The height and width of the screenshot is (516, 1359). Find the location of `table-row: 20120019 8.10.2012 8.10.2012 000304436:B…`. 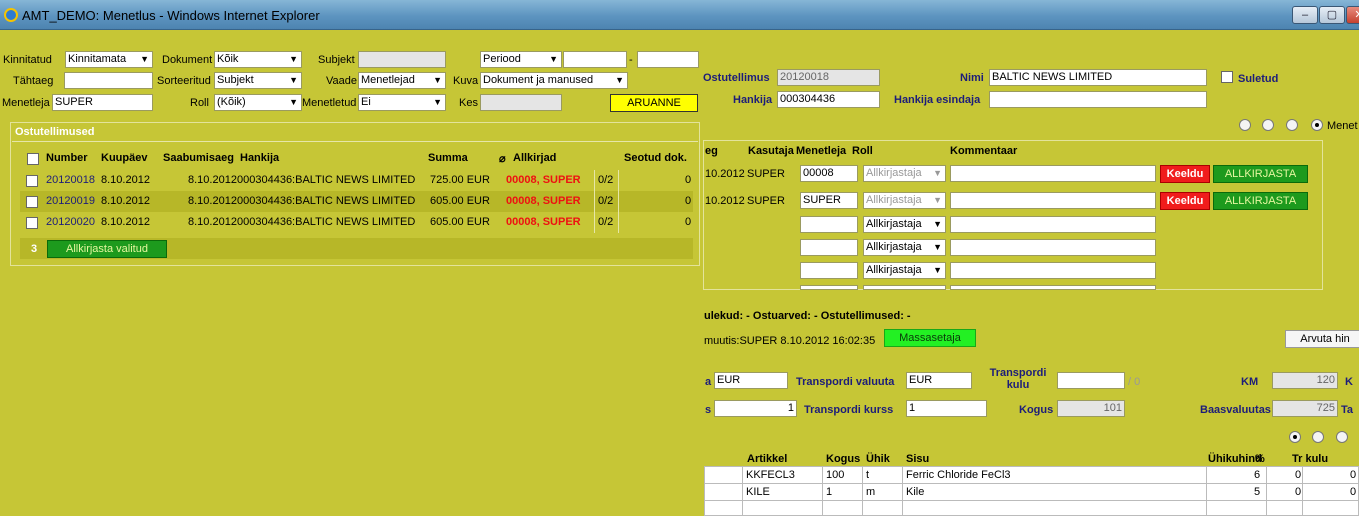

table-row: 20120019 8.10.2012 8.10.2012 000304436:B… is located at coordinates (356, 201).